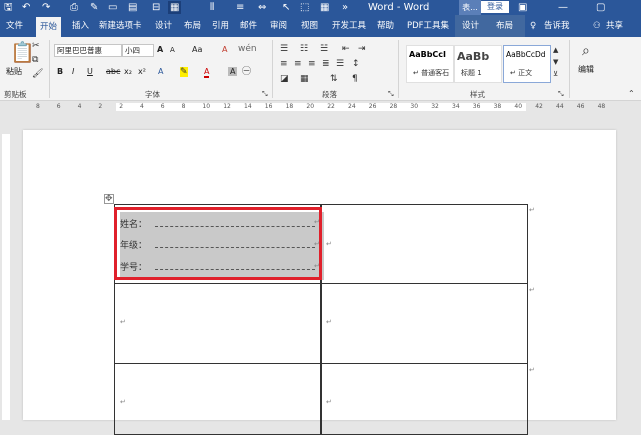  What do you see at coordinates (246, 72) in the screenshot?
I see `enclose-char-icon: ㊀` at bounding box center [246, 72].